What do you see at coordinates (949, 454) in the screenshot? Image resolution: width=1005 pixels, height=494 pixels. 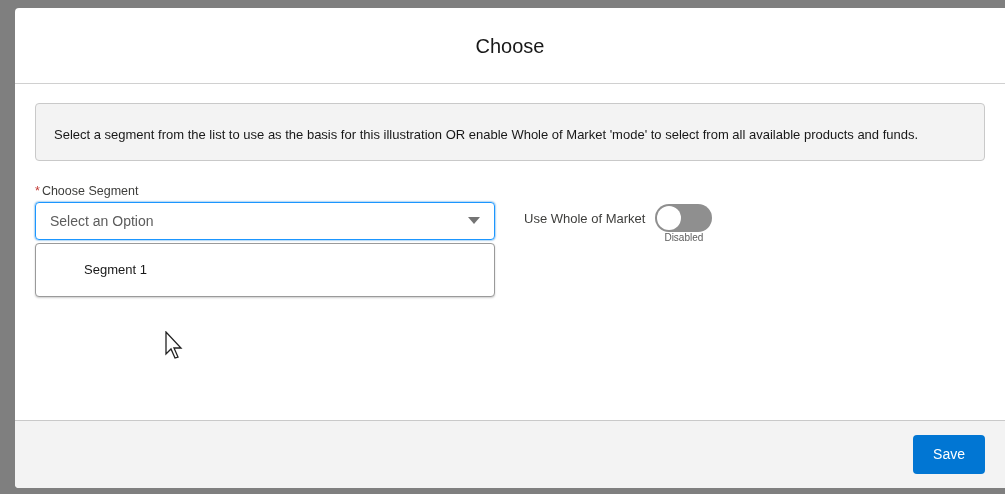 I see `save-button: Save` at bounding box center [949, 454].